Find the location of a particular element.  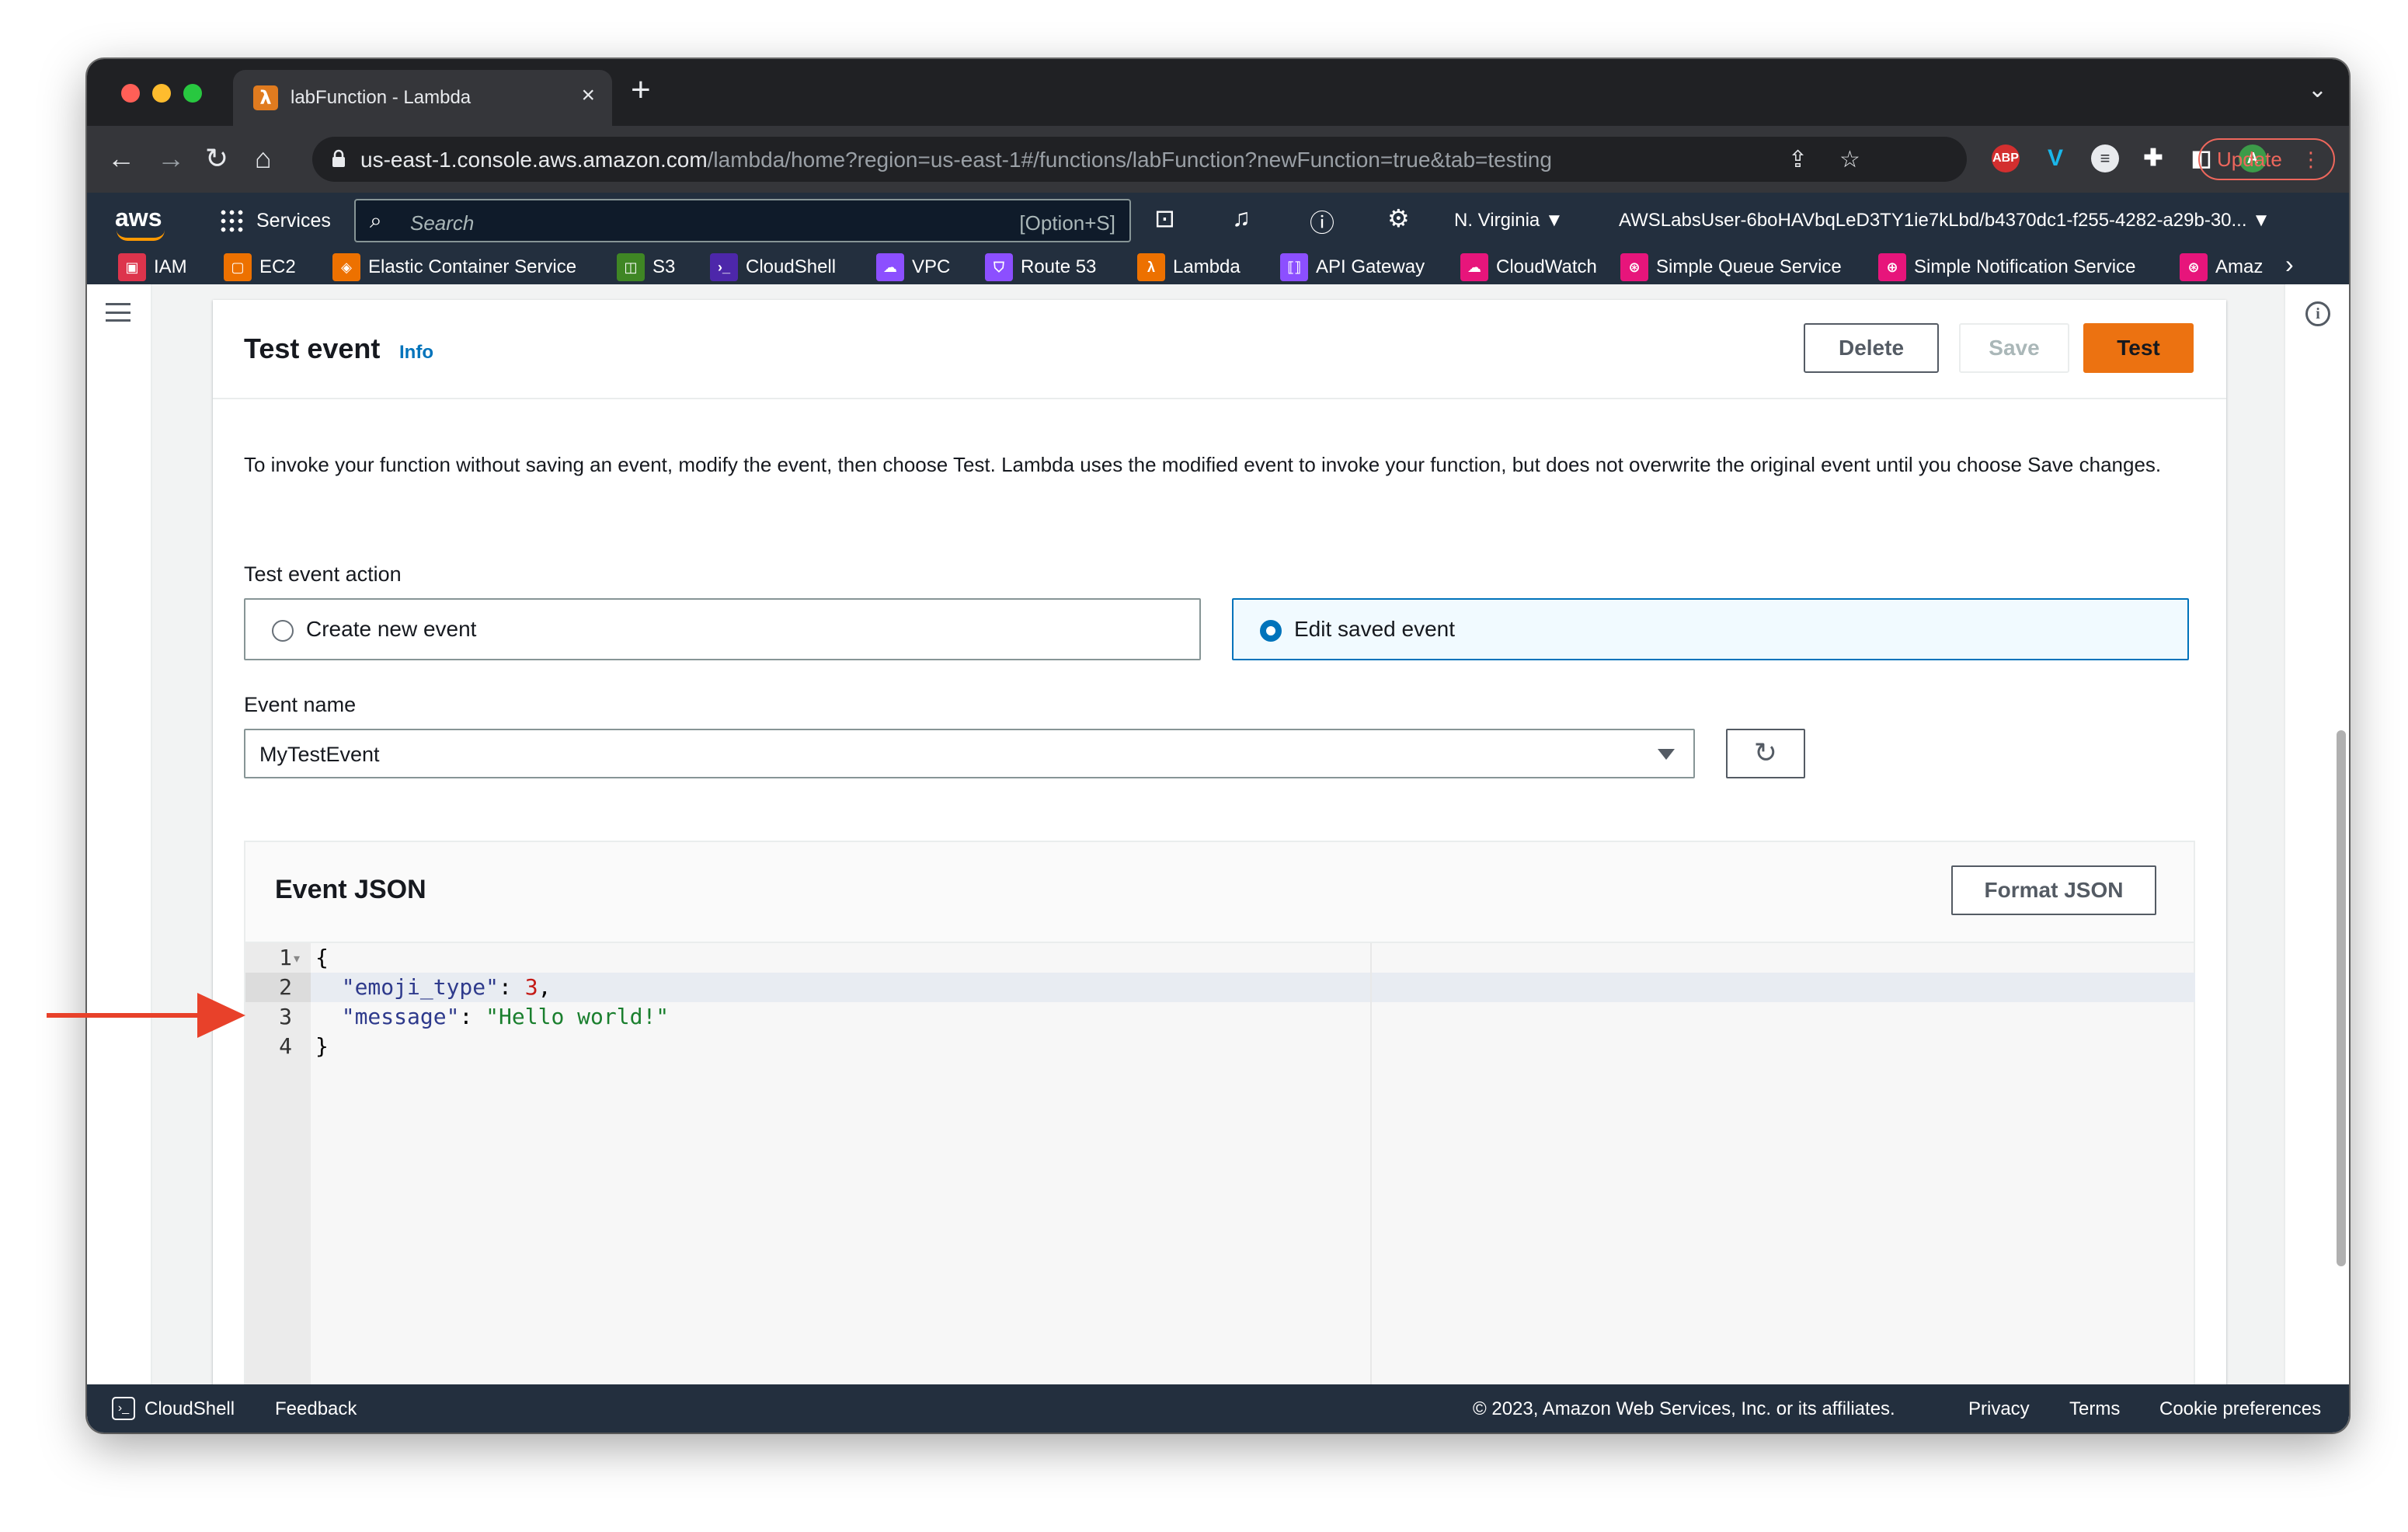

create-new-event-radio is located at coordinates (283, 631).